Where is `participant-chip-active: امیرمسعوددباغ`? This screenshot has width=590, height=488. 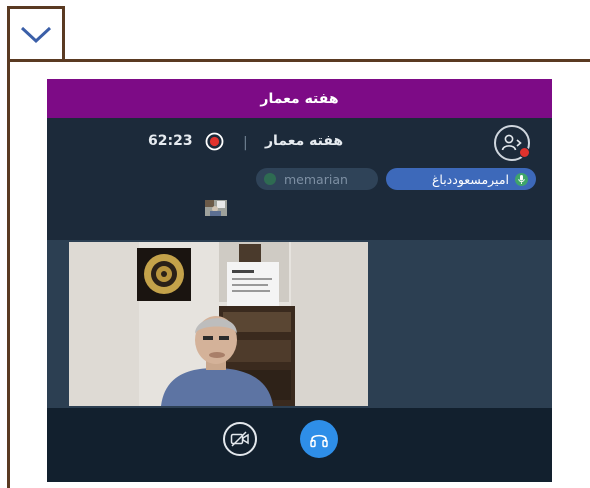 participant-chip-active: امیرمسعوددباغ is located at coordinates (461, 179).